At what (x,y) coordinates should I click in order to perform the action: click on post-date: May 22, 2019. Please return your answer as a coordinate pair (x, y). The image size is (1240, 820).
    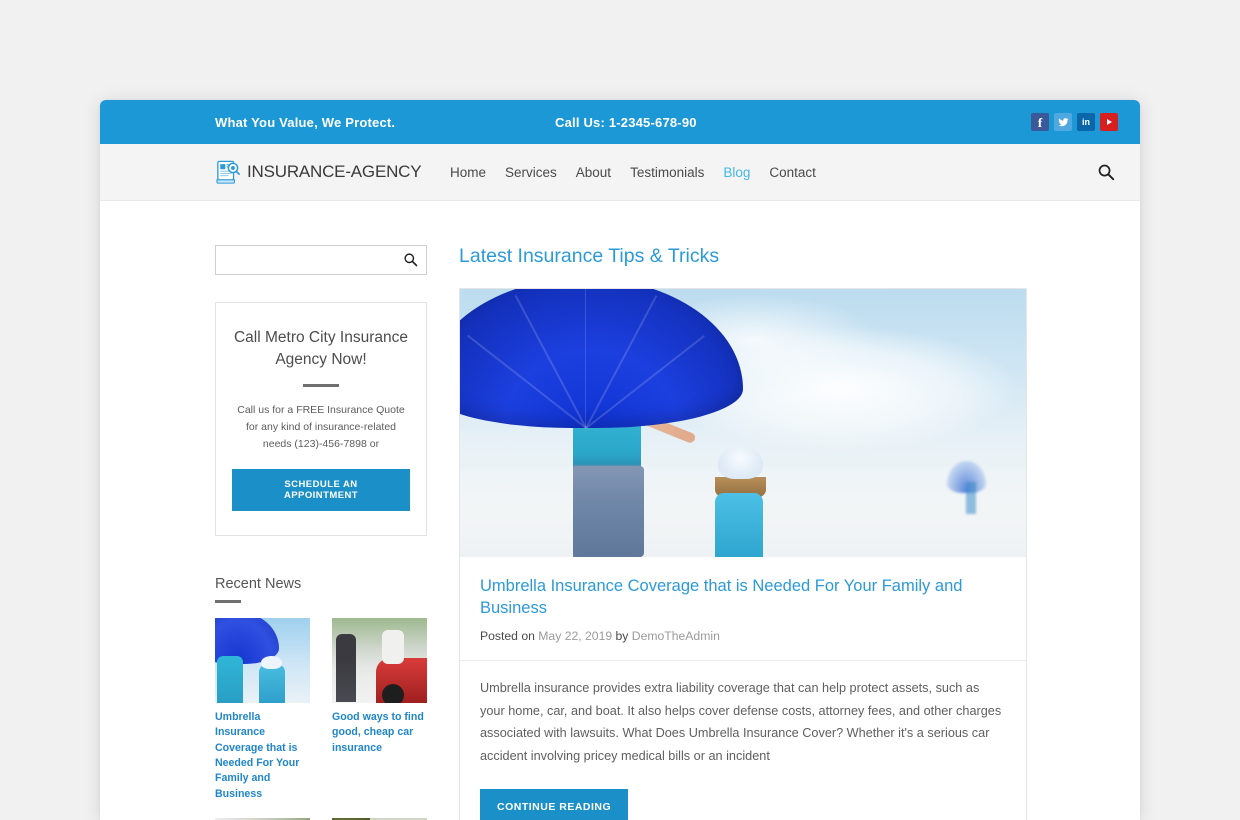
    Looking at the image, I should click on (575, 636).